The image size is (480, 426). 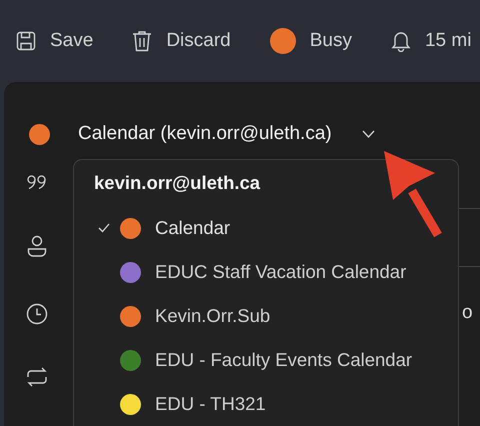 What do you see at coordinates (177, 183) in the screenshot?
I see `account-heading: kevin.orr@uleth.ca` at bounding box center [177, 183].